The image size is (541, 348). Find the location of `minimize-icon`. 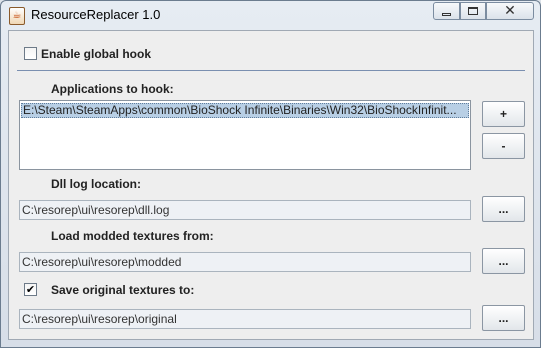

minimize-icon is located at coordinates (446, 14).